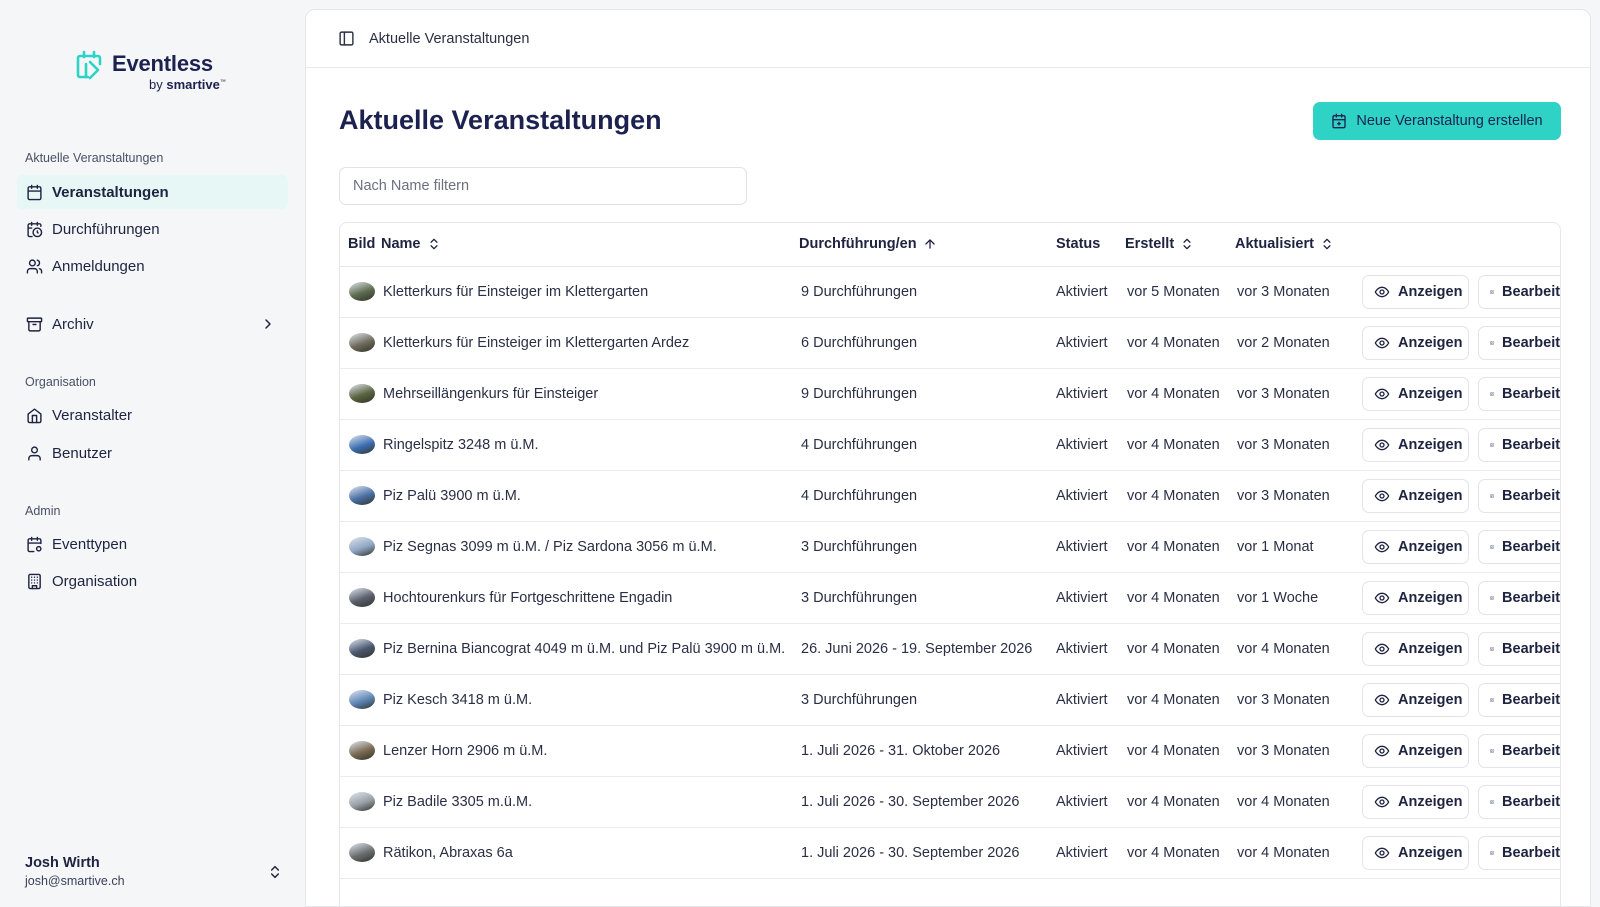  I want to click on cell-name: Piz Badile 3305 m.ü.M., so click(590, 802).